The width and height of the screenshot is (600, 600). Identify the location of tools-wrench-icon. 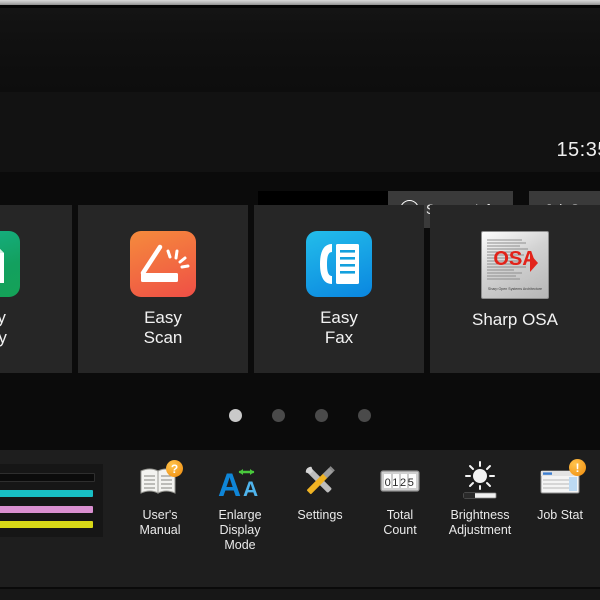
(320, 481).